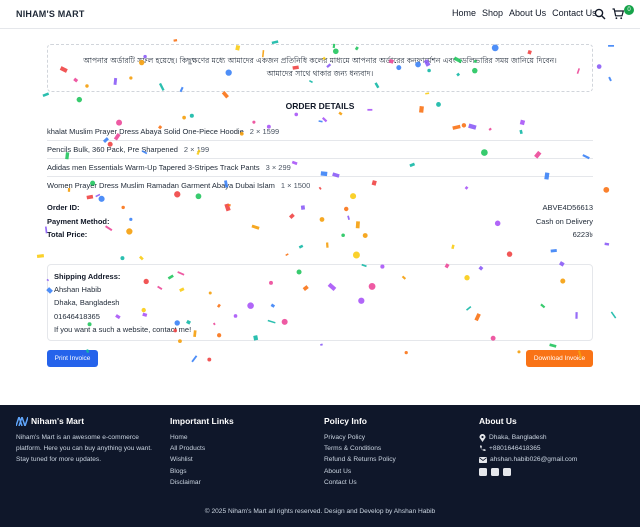 The image size is (640, 527). What do you see at coordinates (196, 149) in the screenshot?
I see `item-quantity: 2 × 199` at bounding box center [196, 149].